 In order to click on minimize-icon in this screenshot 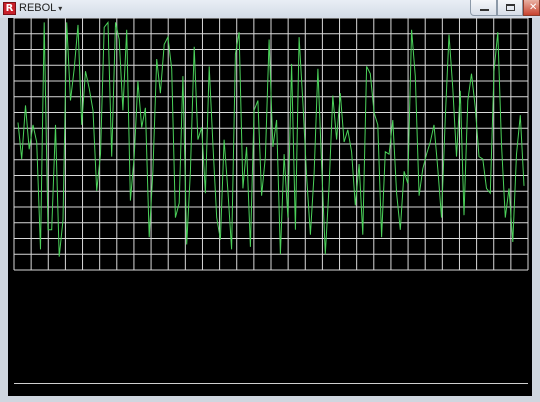, I will do `click(484, 10)`.